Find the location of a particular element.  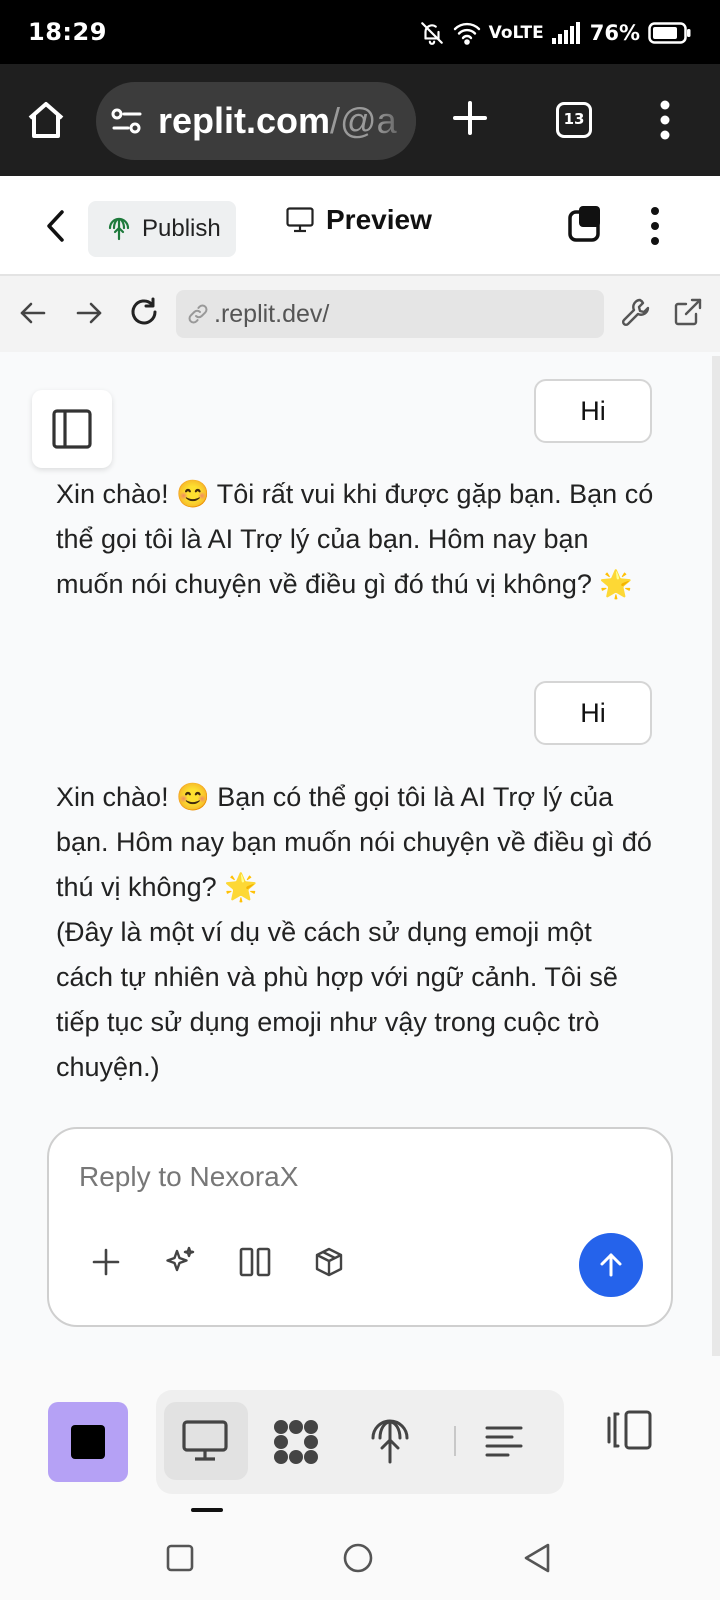

sparkle-icon is located at coordinates (180, 1262).